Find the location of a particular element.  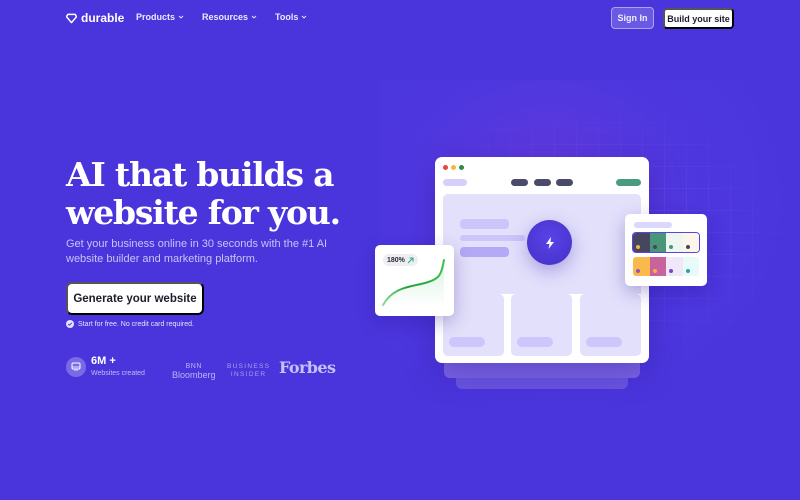

monitor-icon is located at coordinates (76, 366).